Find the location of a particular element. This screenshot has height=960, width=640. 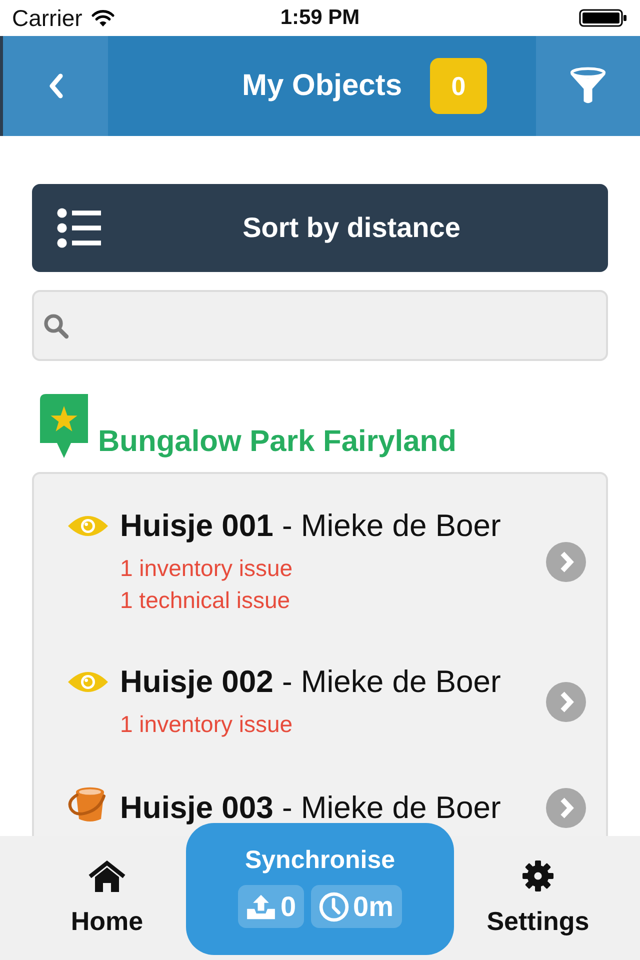

sort-button: Sort by distance is located at coordinates (320, 228).